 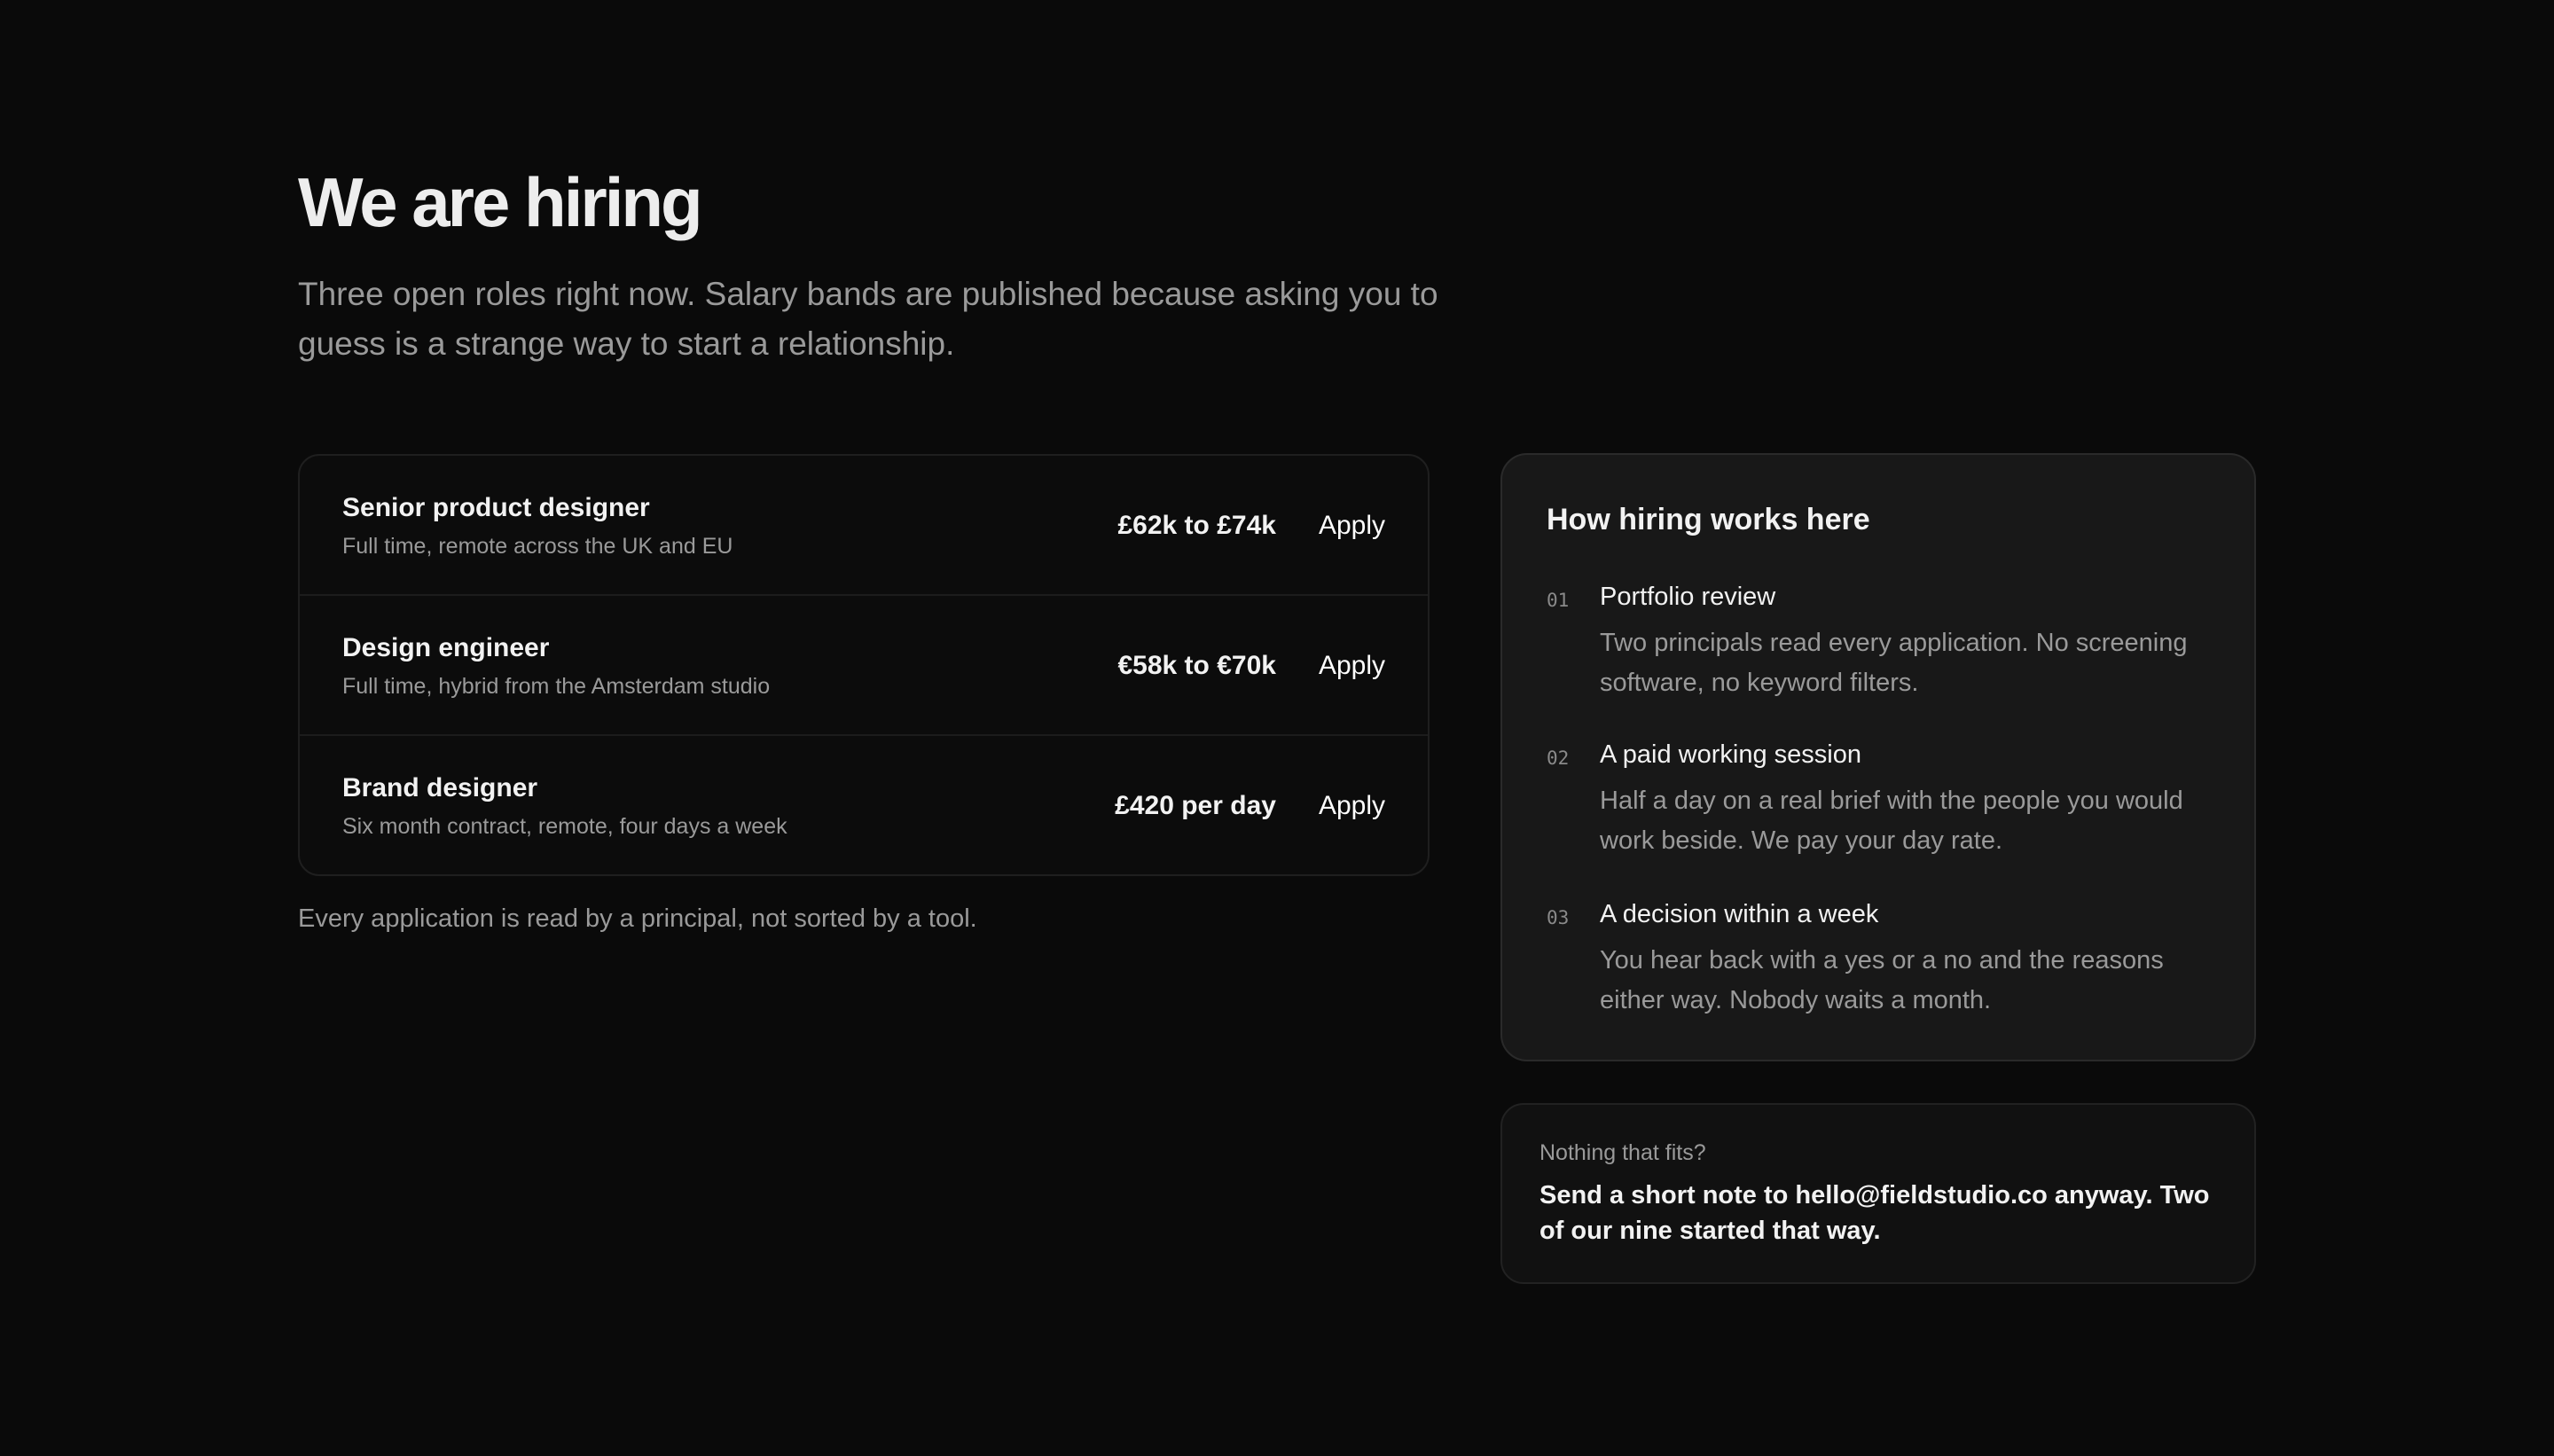 What do you see at coordinates (1195, 805) in the screenshot?
I see `role-salary: £420 per day` at bounding box center [1195, 805].